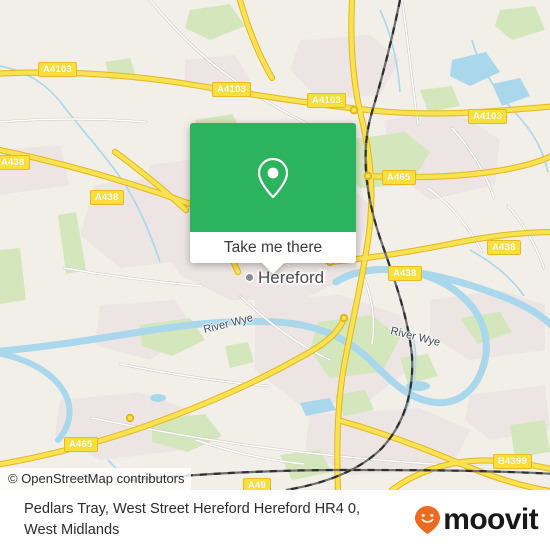 The image size is (550, 550). I want to click on moovit-wordmark: moovit, so click(490, 519).